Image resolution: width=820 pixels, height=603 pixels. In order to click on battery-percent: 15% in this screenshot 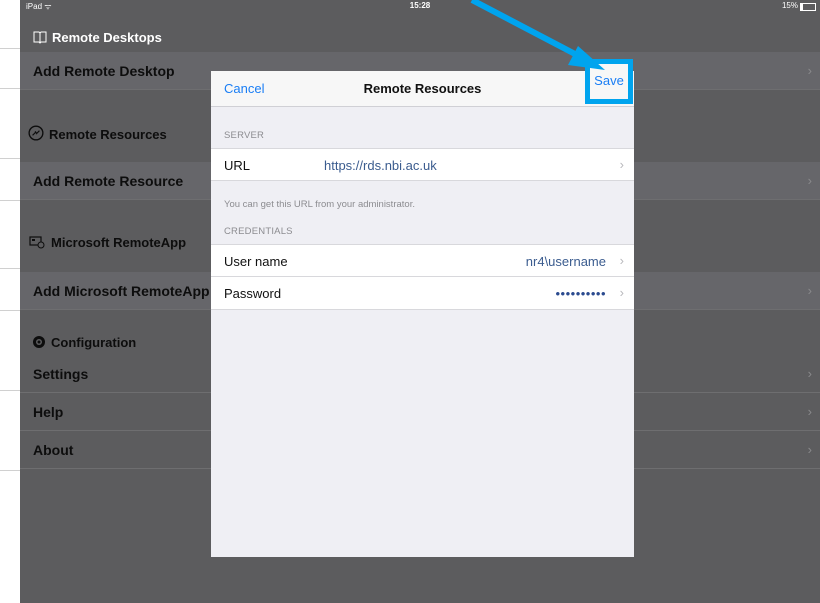, I will do `click(789, 5)`.